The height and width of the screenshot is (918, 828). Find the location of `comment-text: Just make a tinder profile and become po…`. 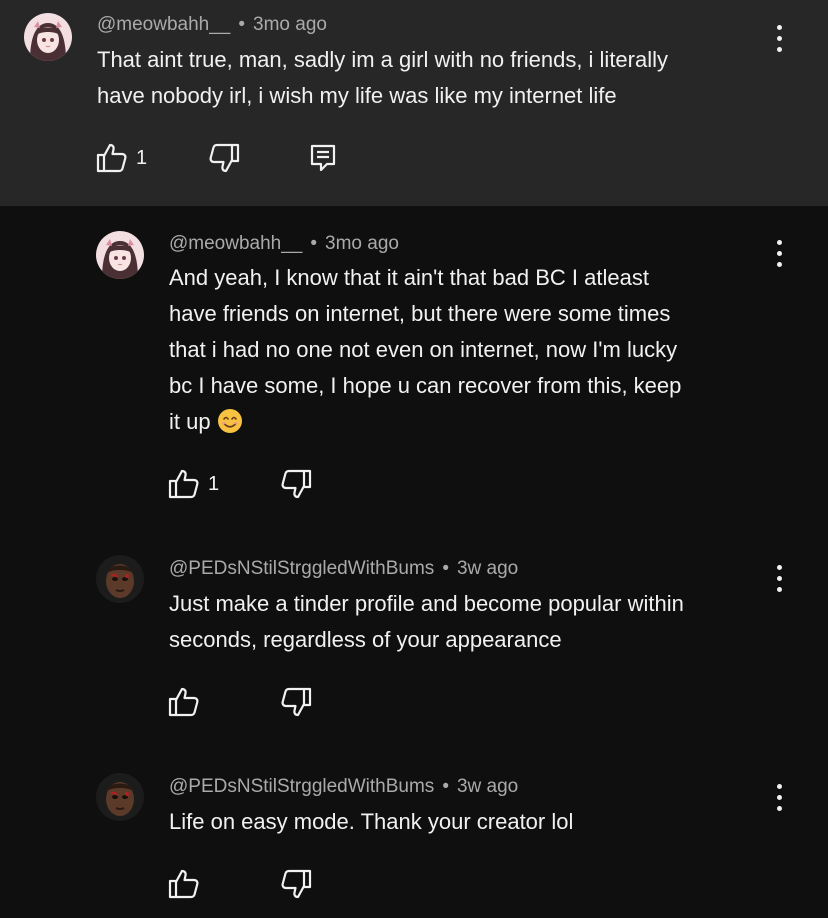

comment-text: Just make a tinder profile and become po… is located at coordinates (426, 621).